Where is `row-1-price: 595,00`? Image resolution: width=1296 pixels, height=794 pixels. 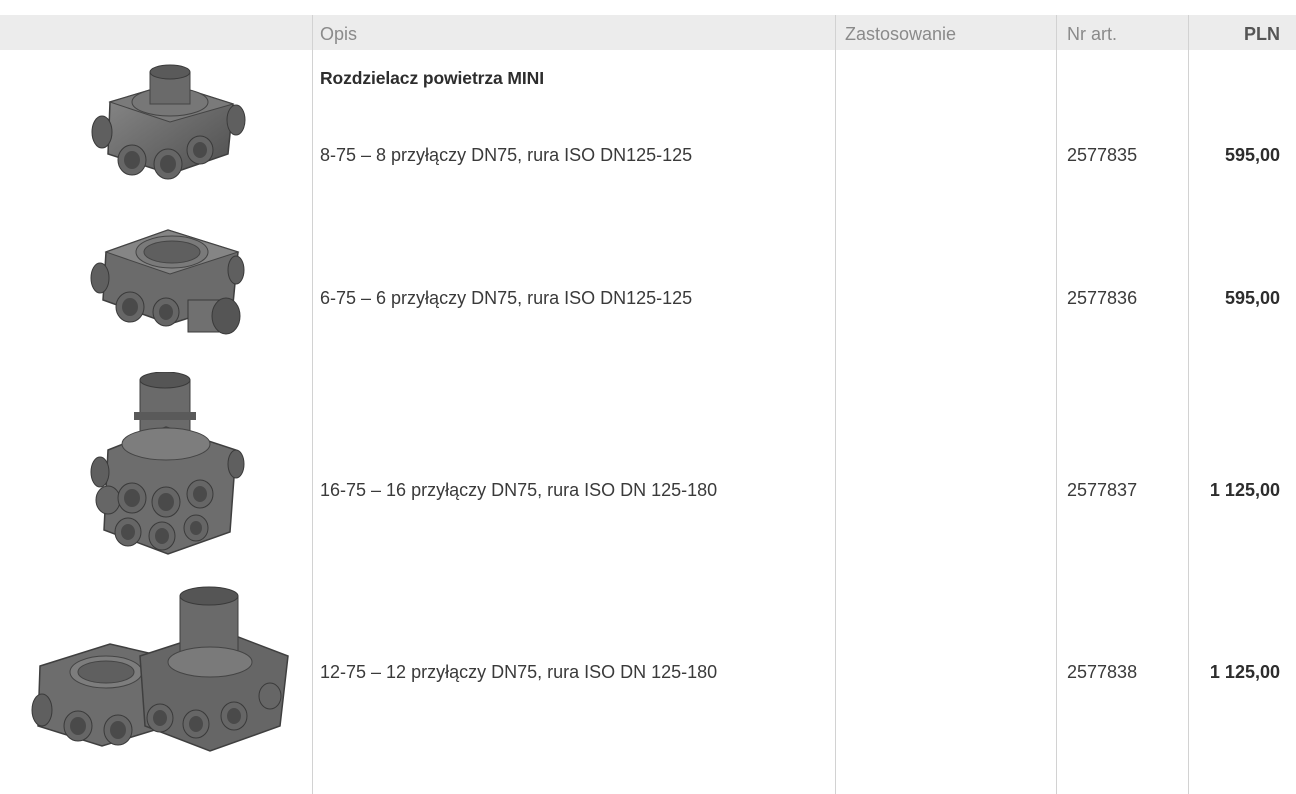
row-1-price: 595,00 is located at coordinates (1252, 155).